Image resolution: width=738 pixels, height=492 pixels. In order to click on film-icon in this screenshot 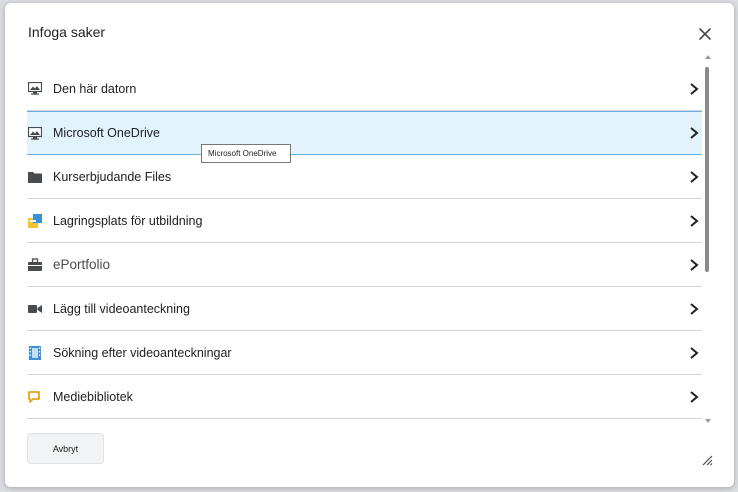, I will do `click(35, 352)`.